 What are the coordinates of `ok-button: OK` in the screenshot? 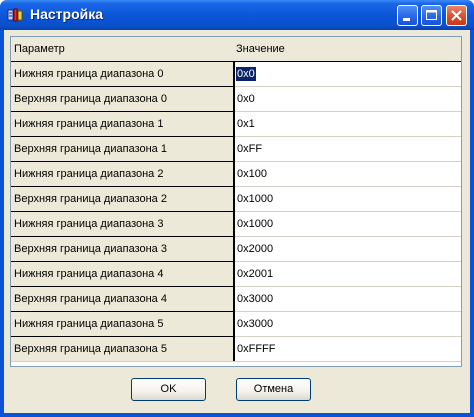 It's located at (168, 389).